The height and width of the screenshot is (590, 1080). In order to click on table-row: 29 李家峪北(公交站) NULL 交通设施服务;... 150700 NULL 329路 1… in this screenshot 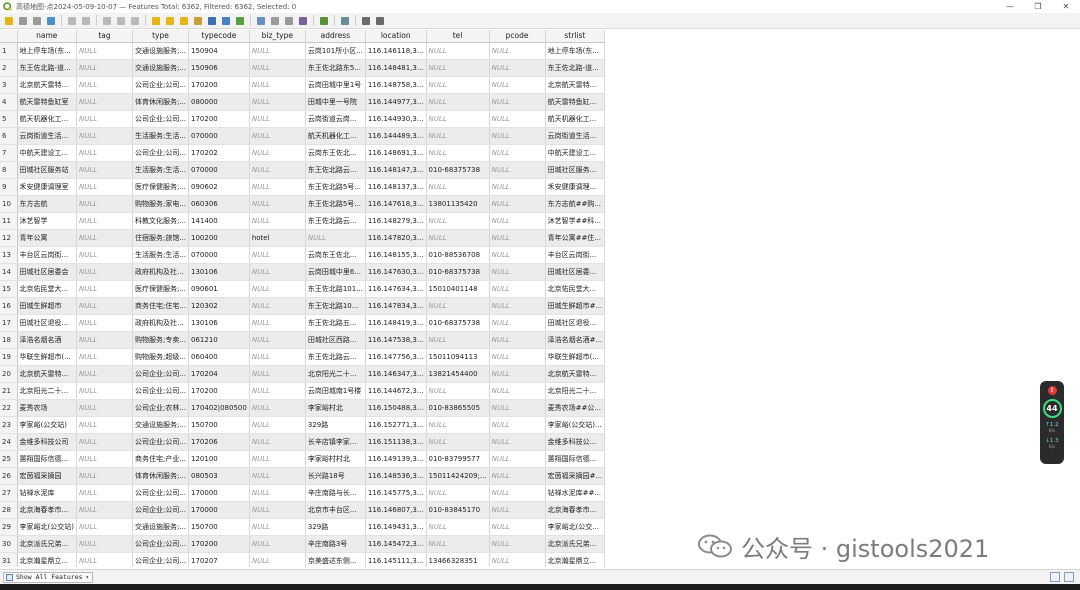, I will do `click(303, 527)`.